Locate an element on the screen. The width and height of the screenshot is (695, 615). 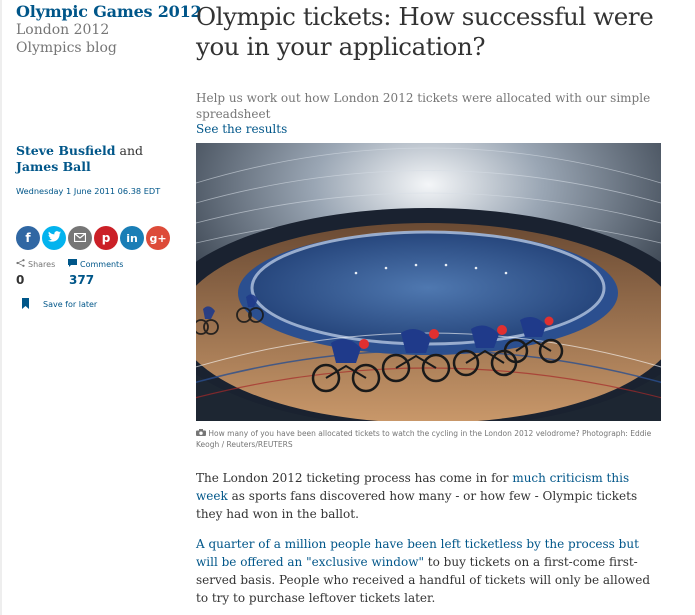
share-icon is located at coordinates (20, 264).